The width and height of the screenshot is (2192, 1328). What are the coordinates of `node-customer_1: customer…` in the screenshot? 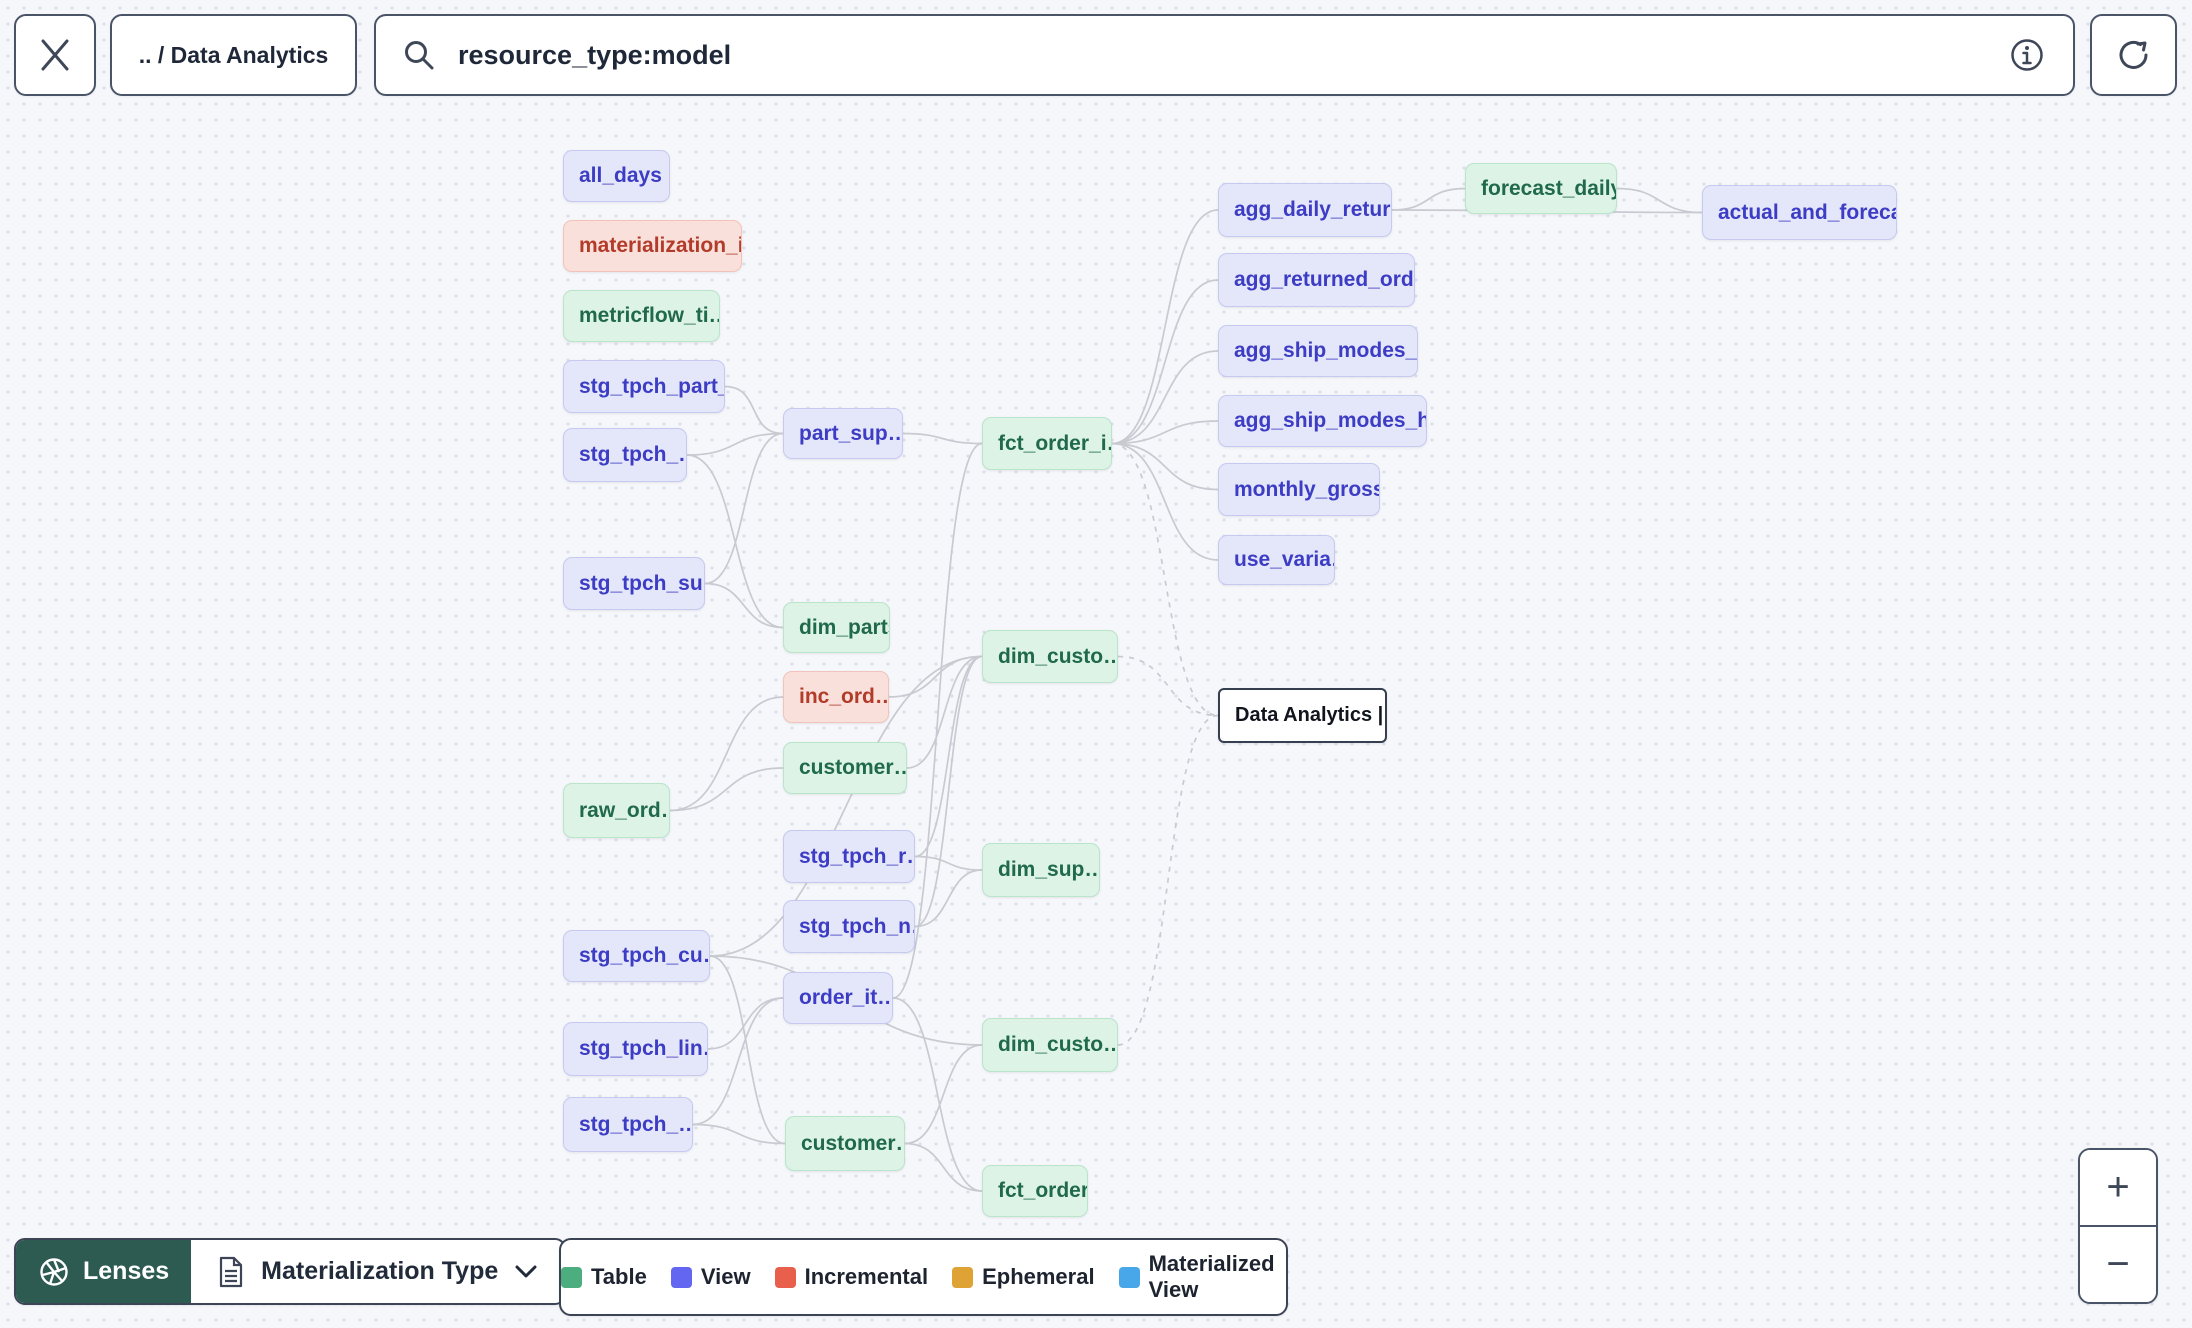 It's located at (845, 768).